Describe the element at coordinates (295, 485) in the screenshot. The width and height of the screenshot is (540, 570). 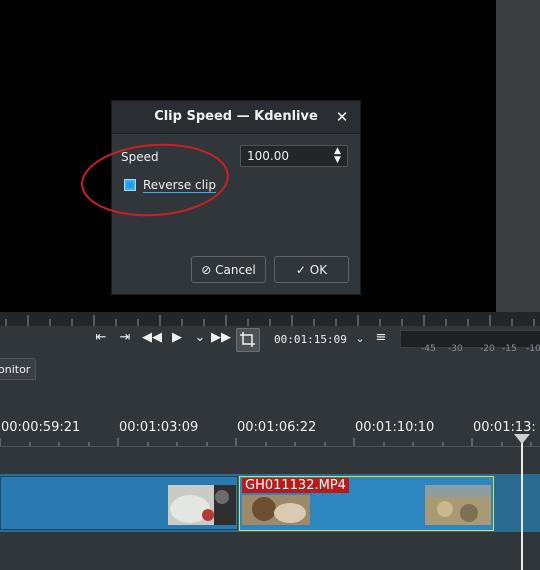
I see `clip-name-label: GH011132.MP4` at that location.